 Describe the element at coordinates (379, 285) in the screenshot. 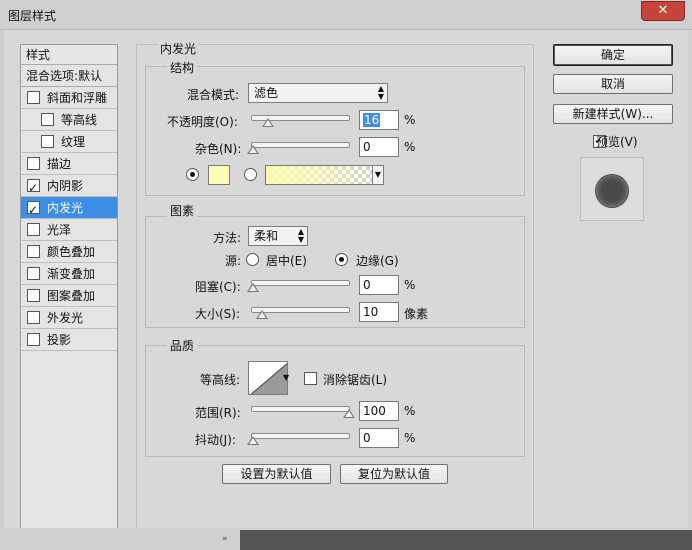

I see `choke-input: 0` at that location.